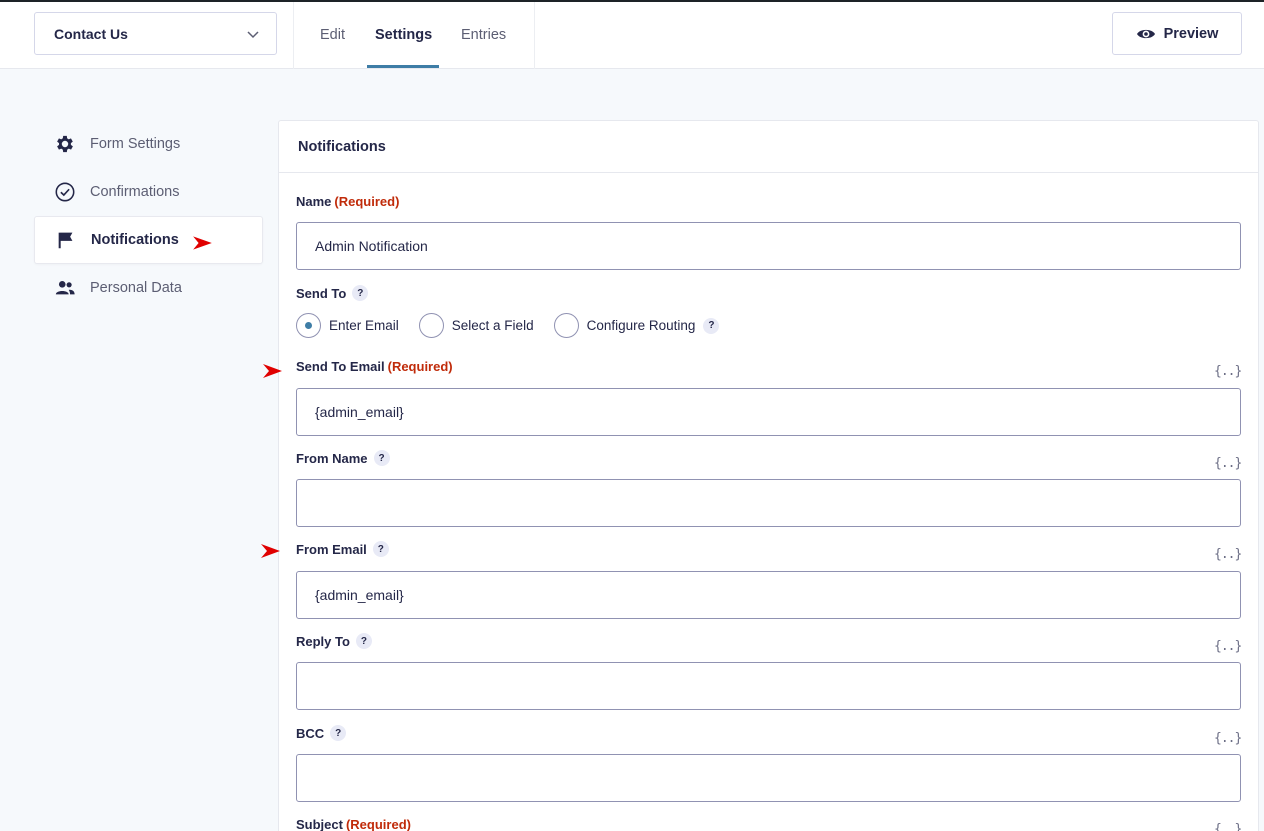 This screenshot has width=1264, height=831. Describe the element at coordinates (321, 293) in the screenshot. I see `send-to-label-text: Send To` at that location.